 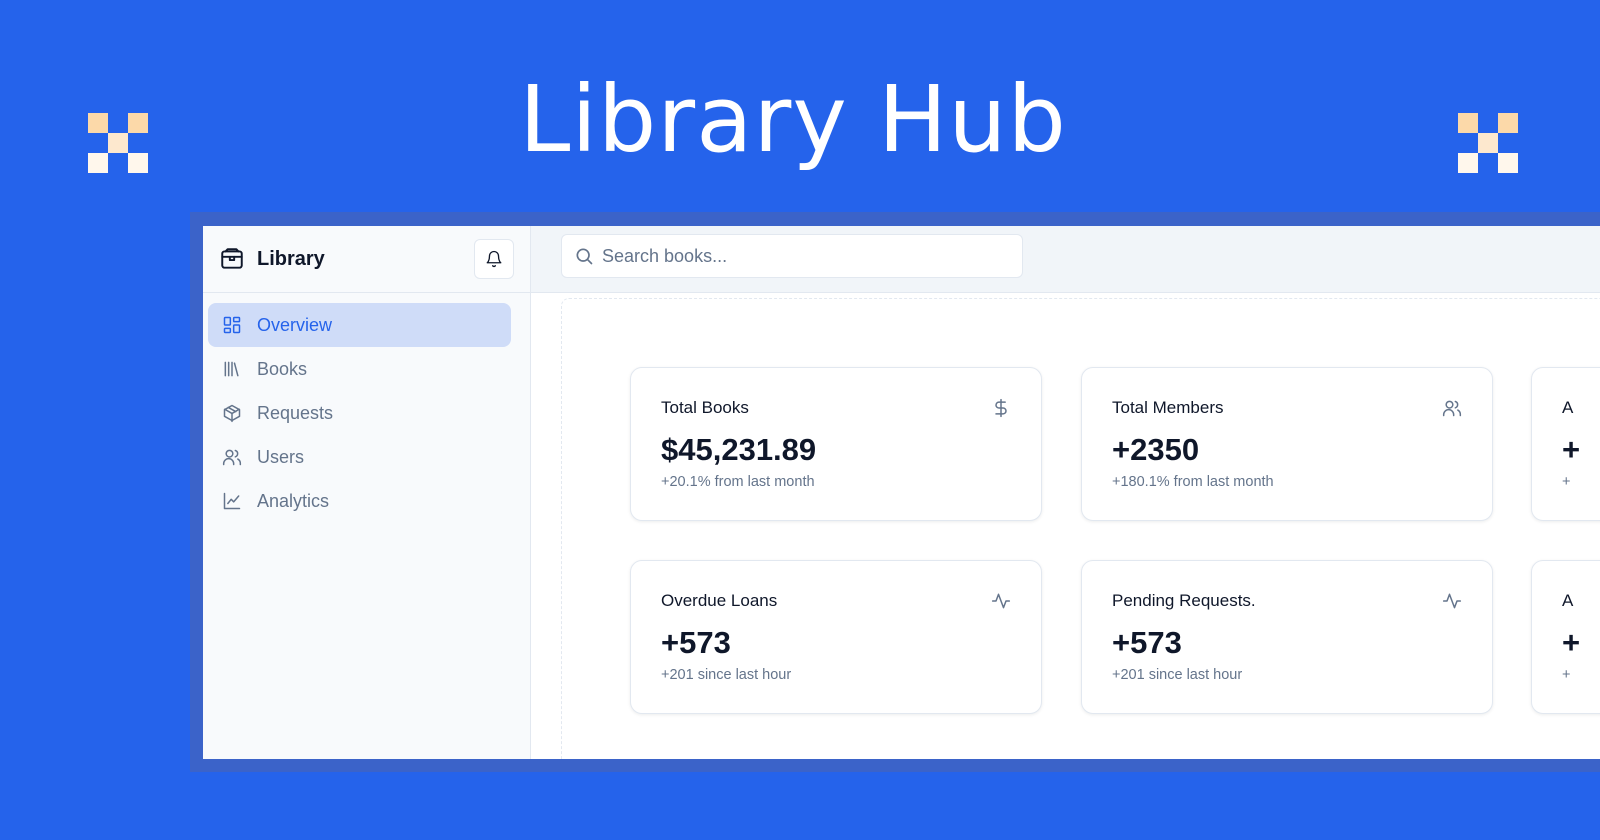 I want to click on stat-card-partial-bottom: A + +, so click(x=1565, y=637).